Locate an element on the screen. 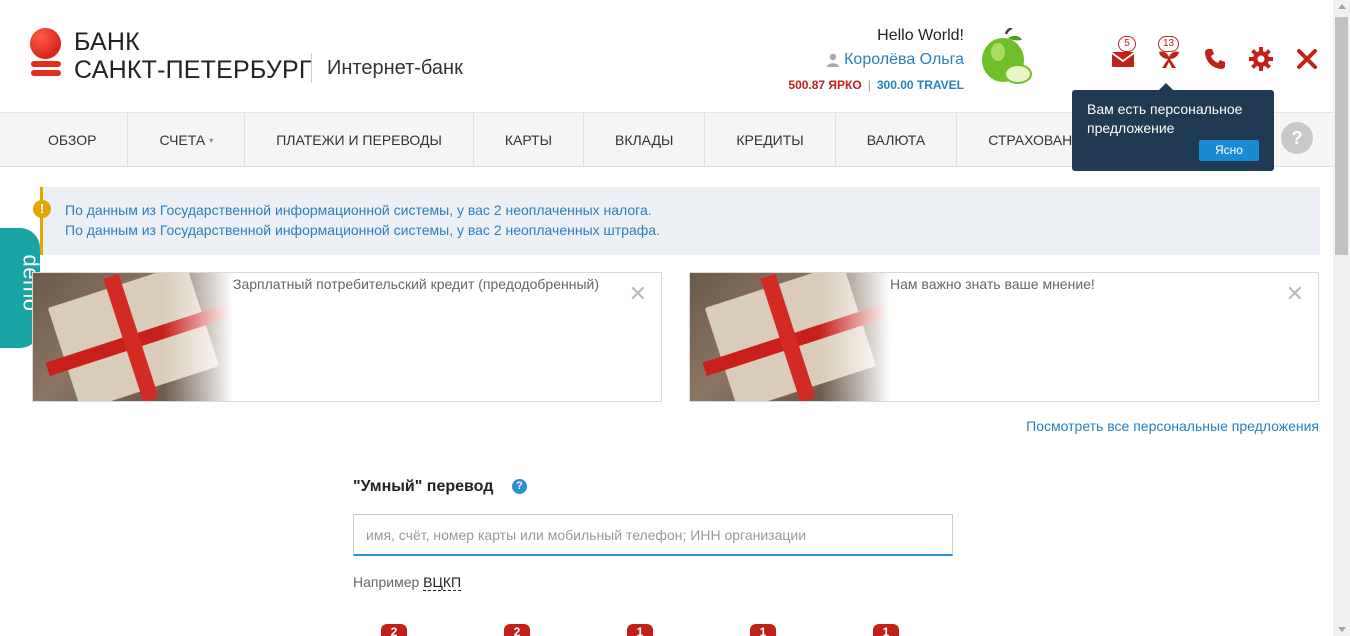 Image resolution: width=1350 pixels, height=636 pixels. user-name: Королёва Ольга is located at coordinates (904, 59).